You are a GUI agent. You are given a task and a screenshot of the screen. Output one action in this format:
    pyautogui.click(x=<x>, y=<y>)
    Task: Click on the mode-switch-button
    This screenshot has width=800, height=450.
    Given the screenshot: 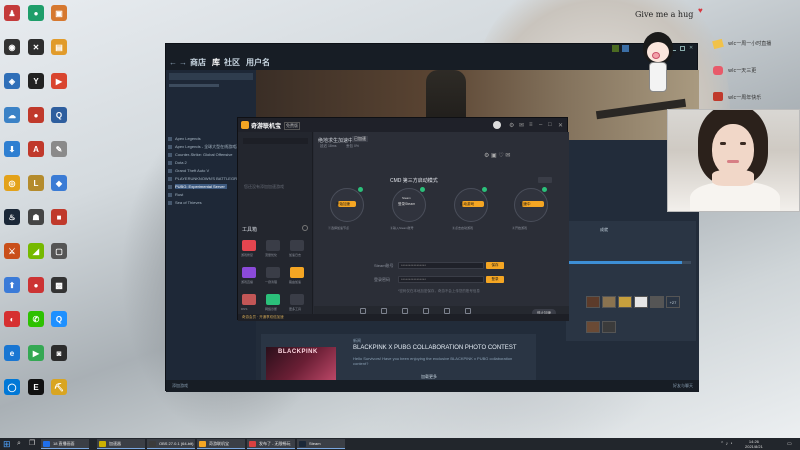 What is the action you would take?
    pyautogui.click(x=545, y=180)
    